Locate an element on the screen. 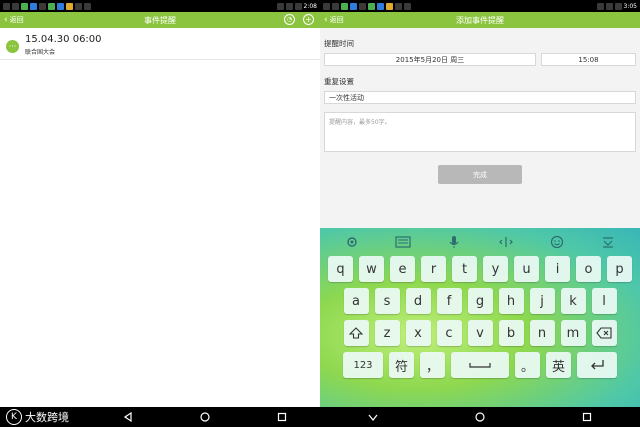 Image resolution: width=640 pixels, height=427 pixels. key-q: q is located at coordinates (340, 269).